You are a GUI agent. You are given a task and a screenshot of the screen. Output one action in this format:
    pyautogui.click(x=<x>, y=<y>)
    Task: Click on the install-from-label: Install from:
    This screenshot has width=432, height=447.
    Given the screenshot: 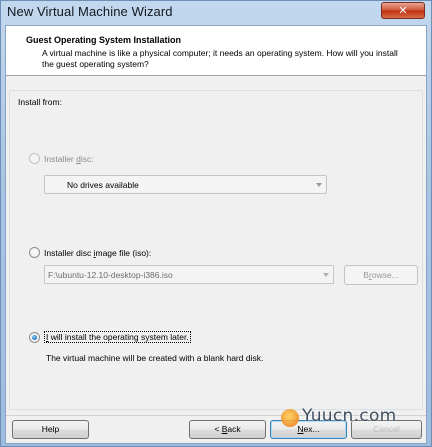 What is the action you would take?
    pyautogui.click(x=40, y=102)
    